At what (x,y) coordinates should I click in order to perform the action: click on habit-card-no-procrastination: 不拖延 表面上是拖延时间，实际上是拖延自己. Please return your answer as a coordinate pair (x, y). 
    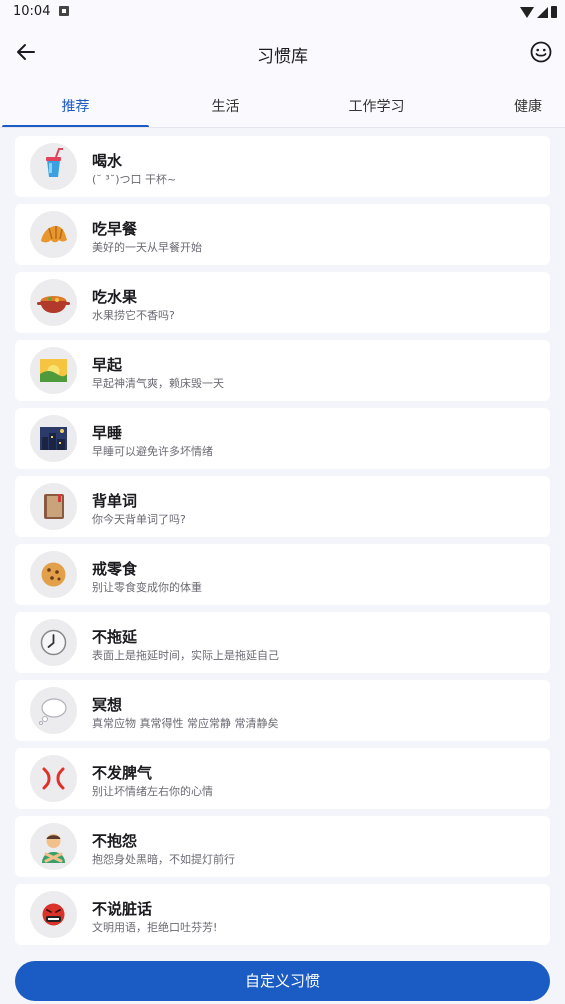
    Looking at the image, I should click on (282, 642).